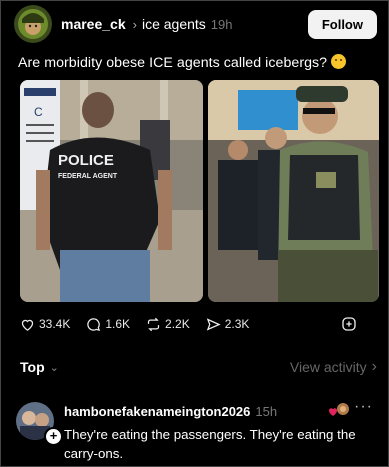 The height and width of the screenshot is (467, 389). I want to click on user-avatar, so click(33, 24).